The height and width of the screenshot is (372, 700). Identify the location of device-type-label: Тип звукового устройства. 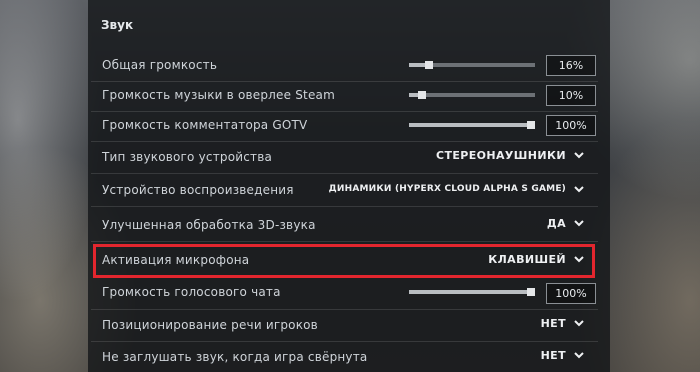
(187, 157).